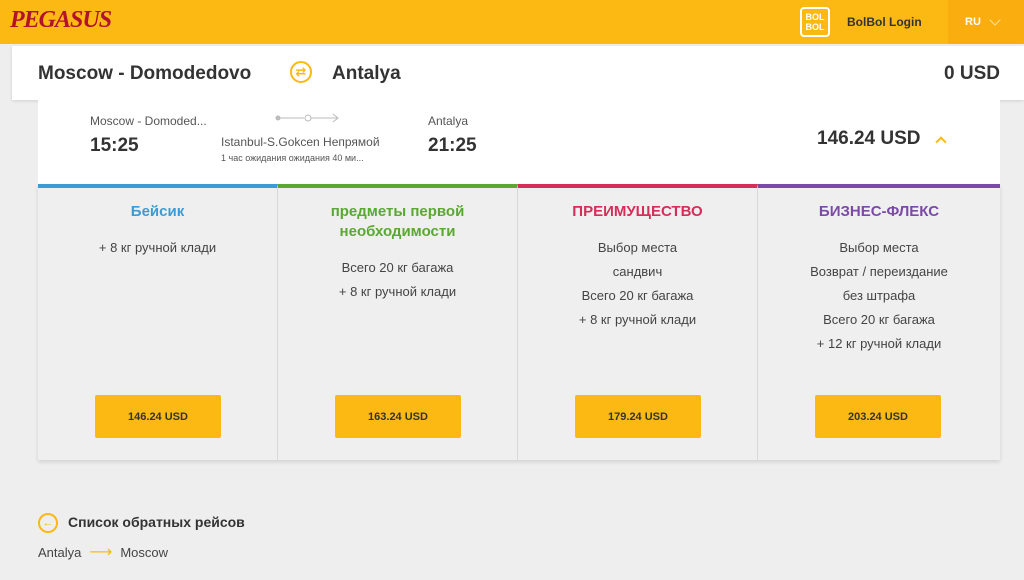  Describe the element at coordinates (512, 22) in the screenshot. I see `top-bar: PEGASUS BOL BOL BolBol Login RU` at that location.